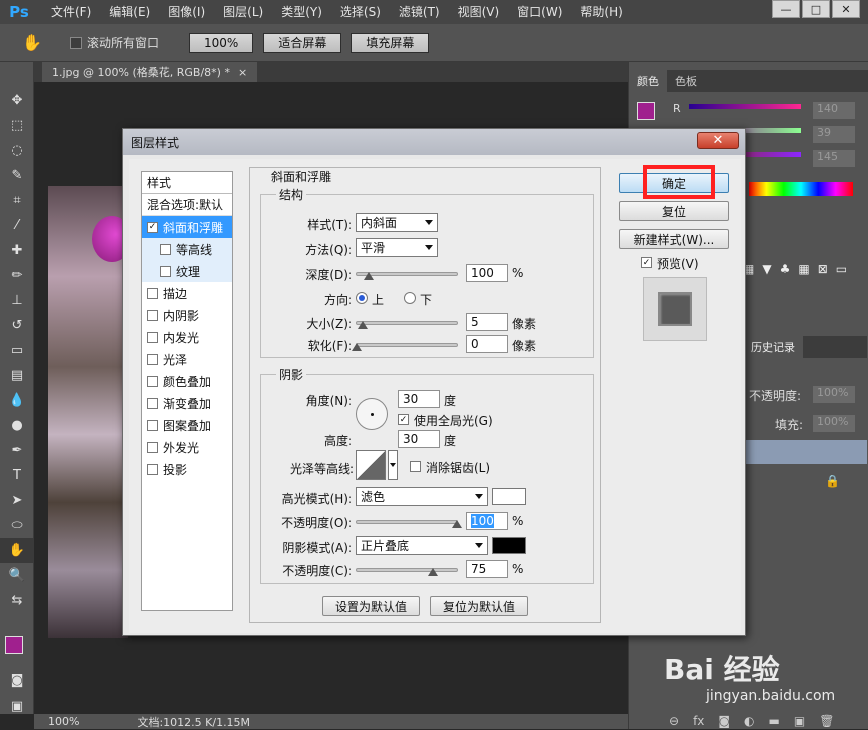 This screenshot has height=730, width=868. I want to click on group-icon: ▬, so click(774, 721).